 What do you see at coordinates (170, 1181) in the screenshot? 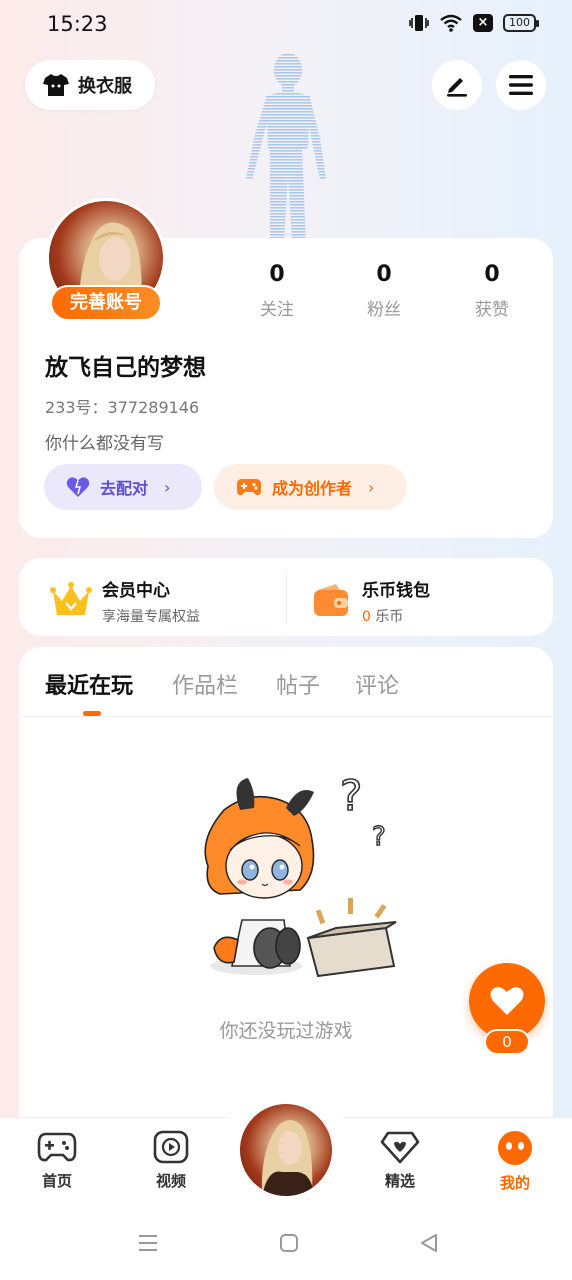
I see `nav-video-label: 视频` at bounding box center [170, 1181].